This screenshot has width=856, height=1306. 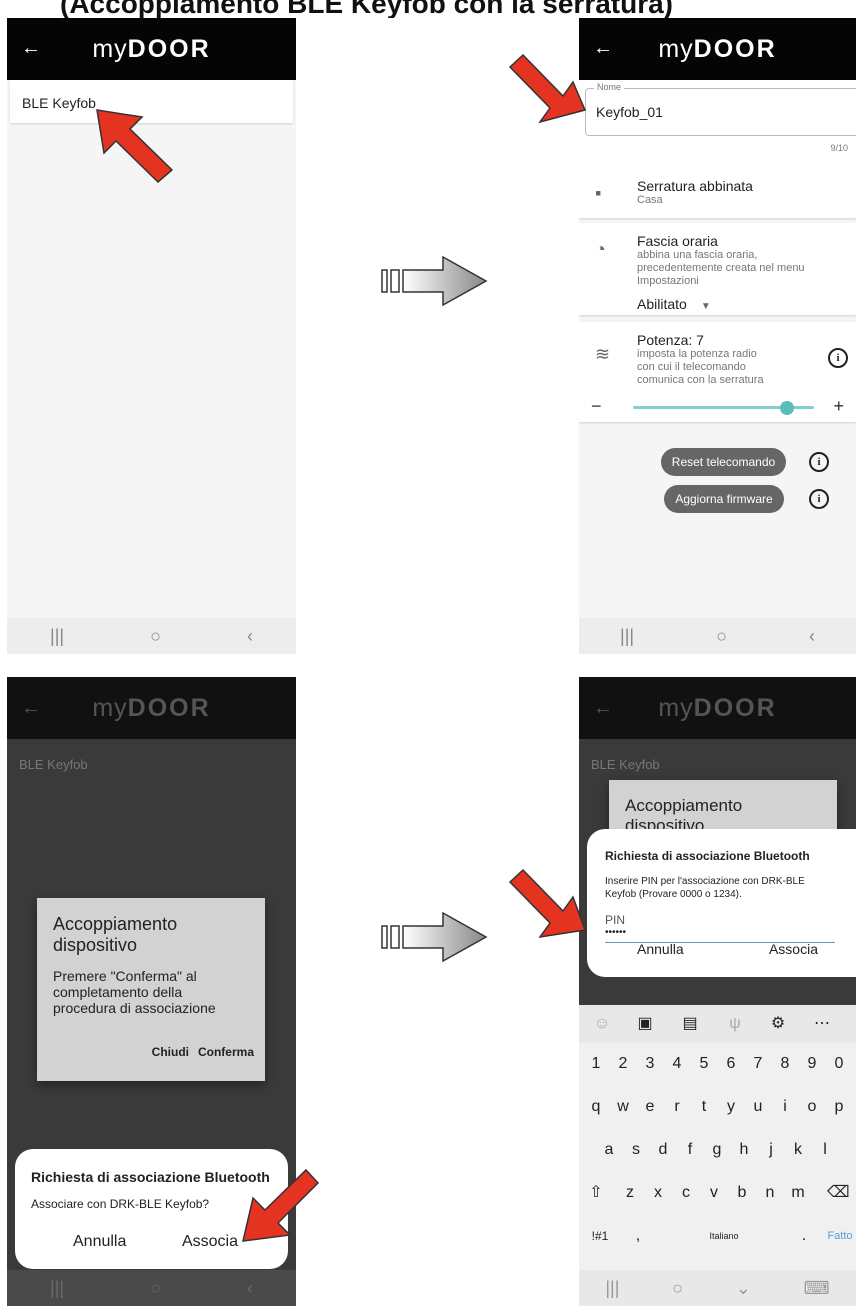 I want to click on key-e: e, so click(x=650, y=1107).